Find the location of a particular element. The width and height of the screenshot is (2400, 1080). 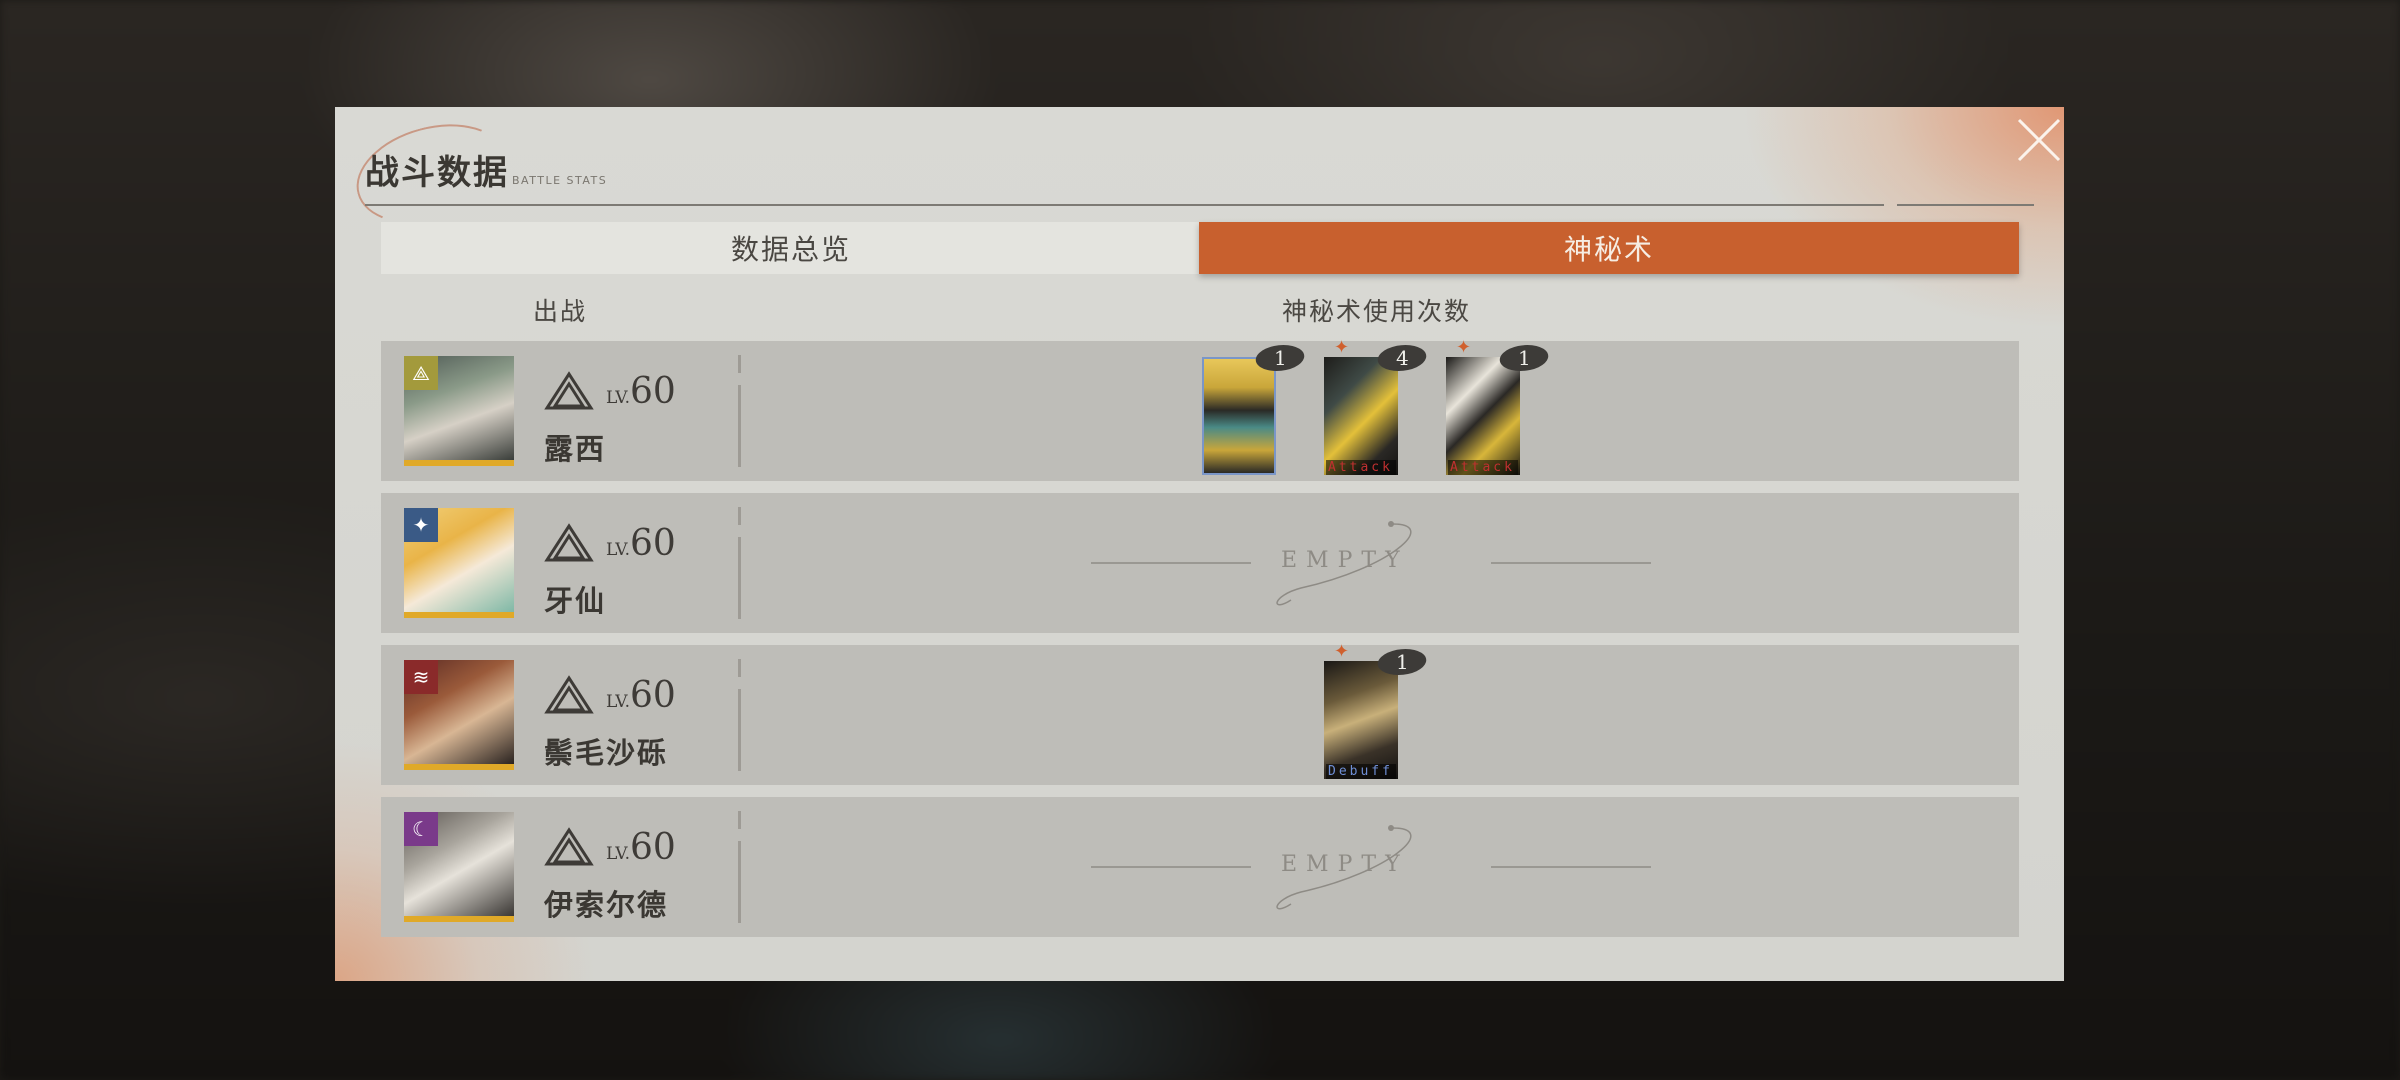

close-icon is located at coordinates (2039, 140).